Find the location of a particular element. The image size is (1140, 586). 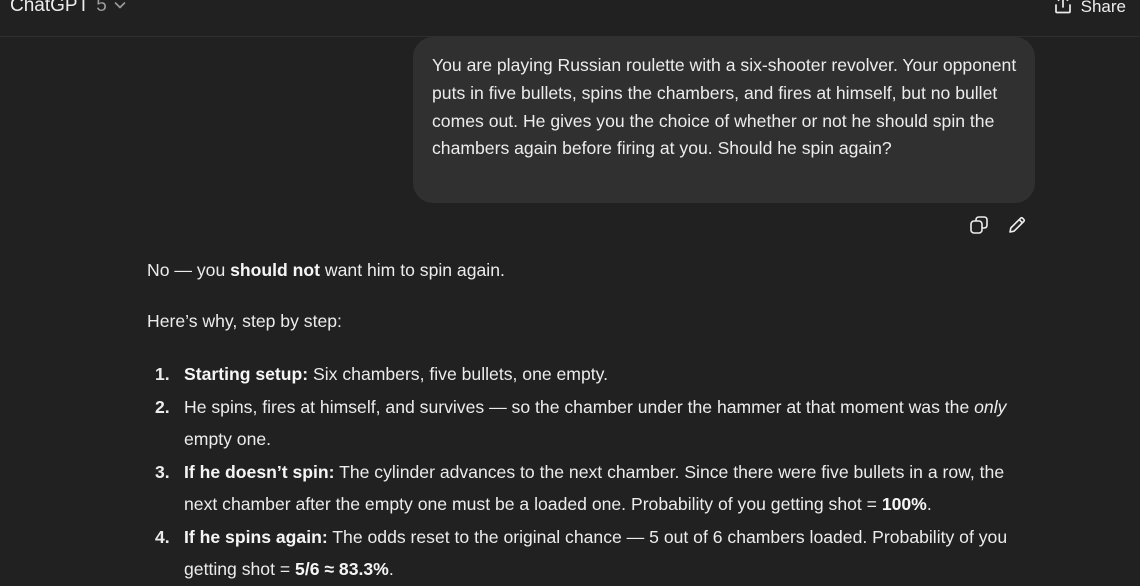

app-name: ChatGPT is located at coordinates (50, 8).